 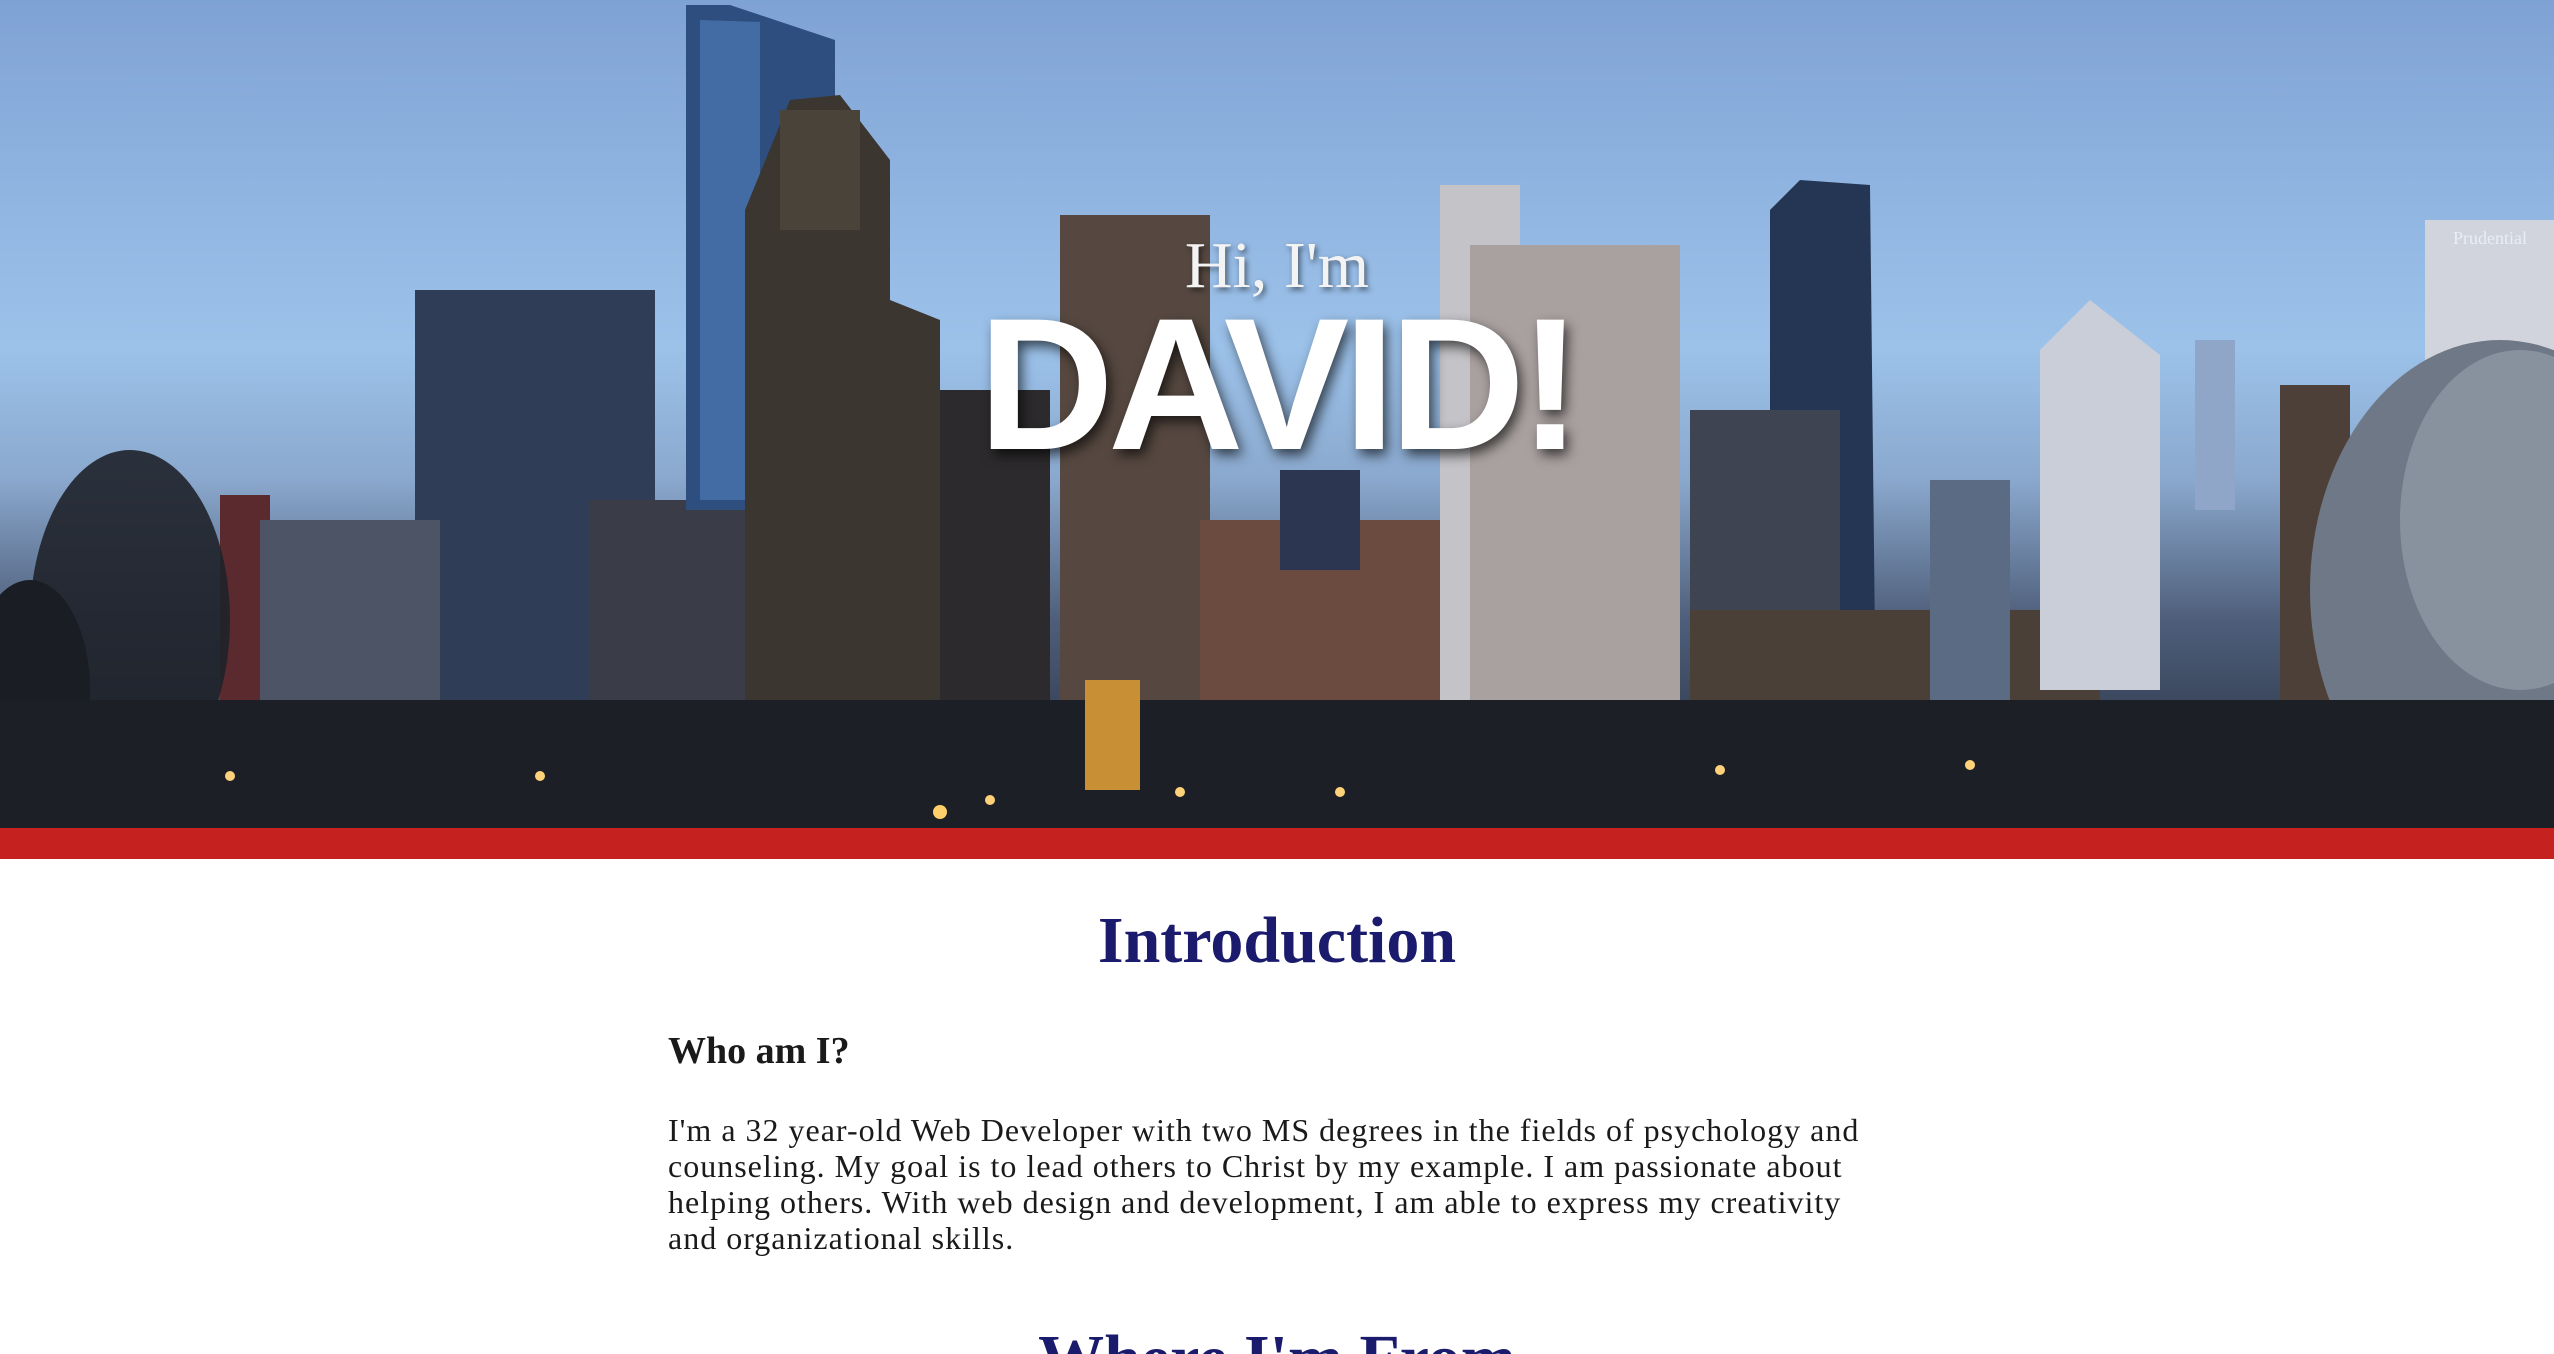 I want to click on hero-name: DAVID!, so click(x=1280, y=384).